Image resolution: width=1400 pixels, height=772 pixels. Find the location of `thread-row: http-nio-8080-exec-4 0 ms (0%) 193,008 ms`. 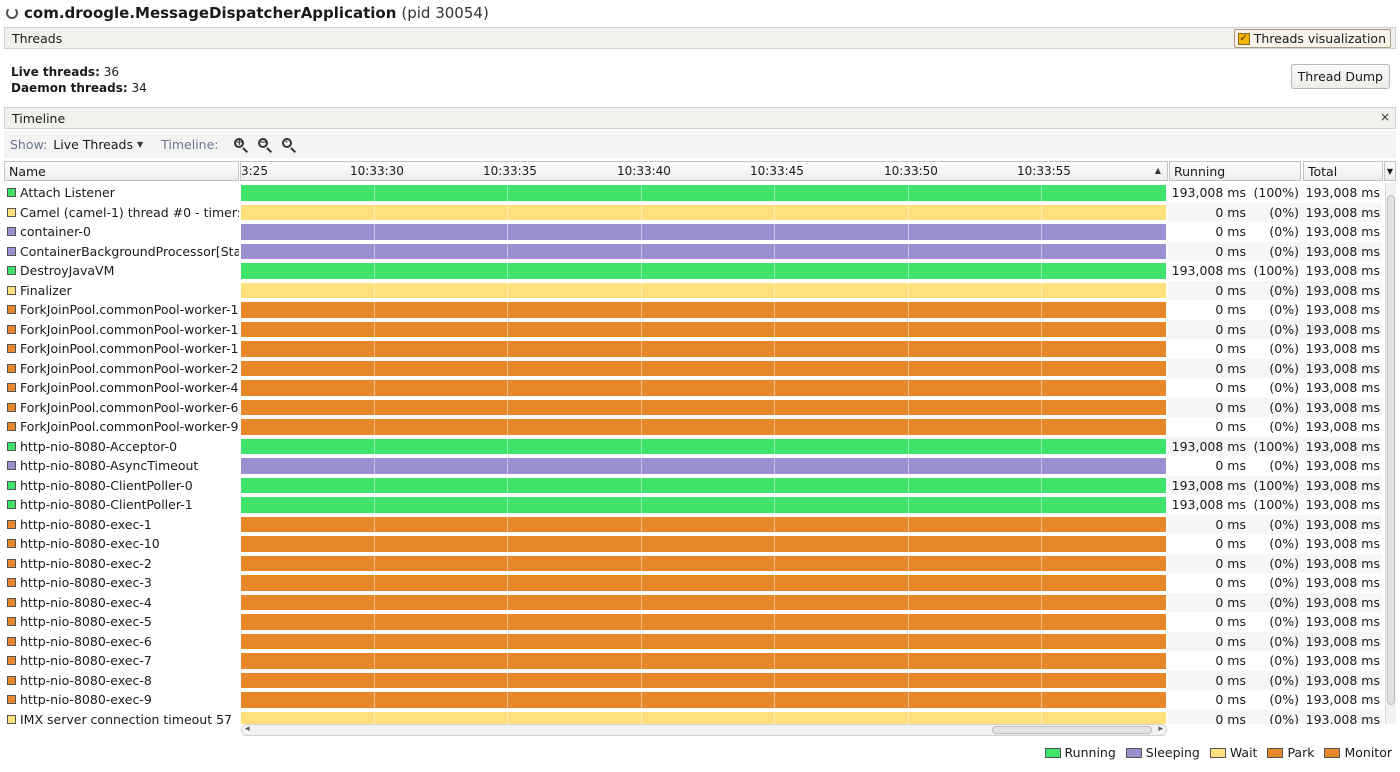

thread-row: http-nio-8080-exec-4 0 ms (0%) 193,008 ms is located at coordinates (694, 602).